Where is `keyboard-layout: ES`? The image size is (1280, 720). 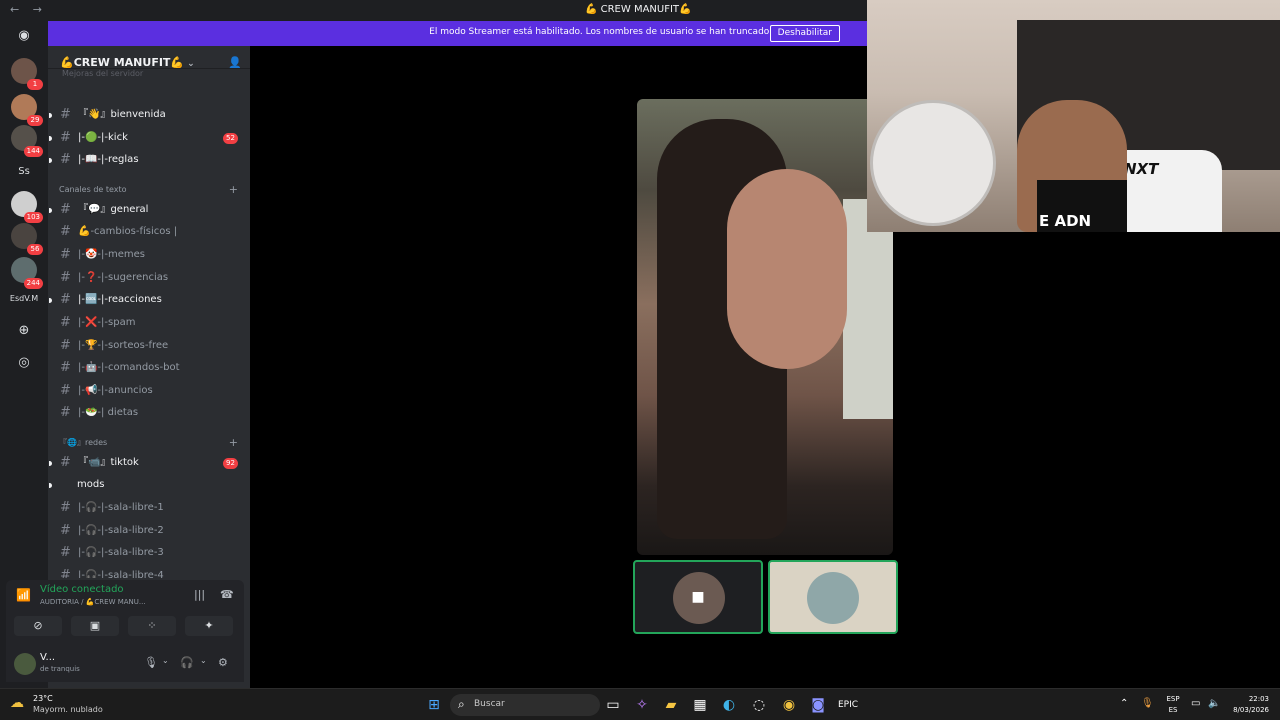
keyboard-layout: ES is located at coordinates (1173, 710).